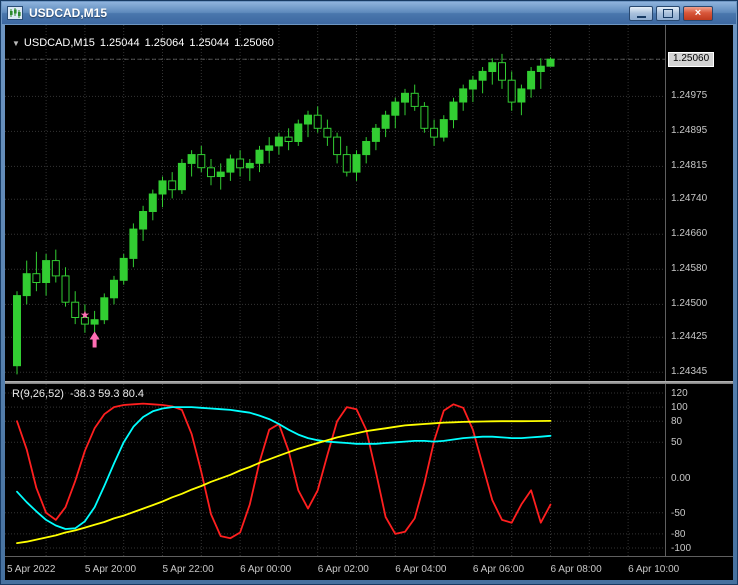 The image size is (738, 585). I want to click on close-button: ×, so click(698, 13).